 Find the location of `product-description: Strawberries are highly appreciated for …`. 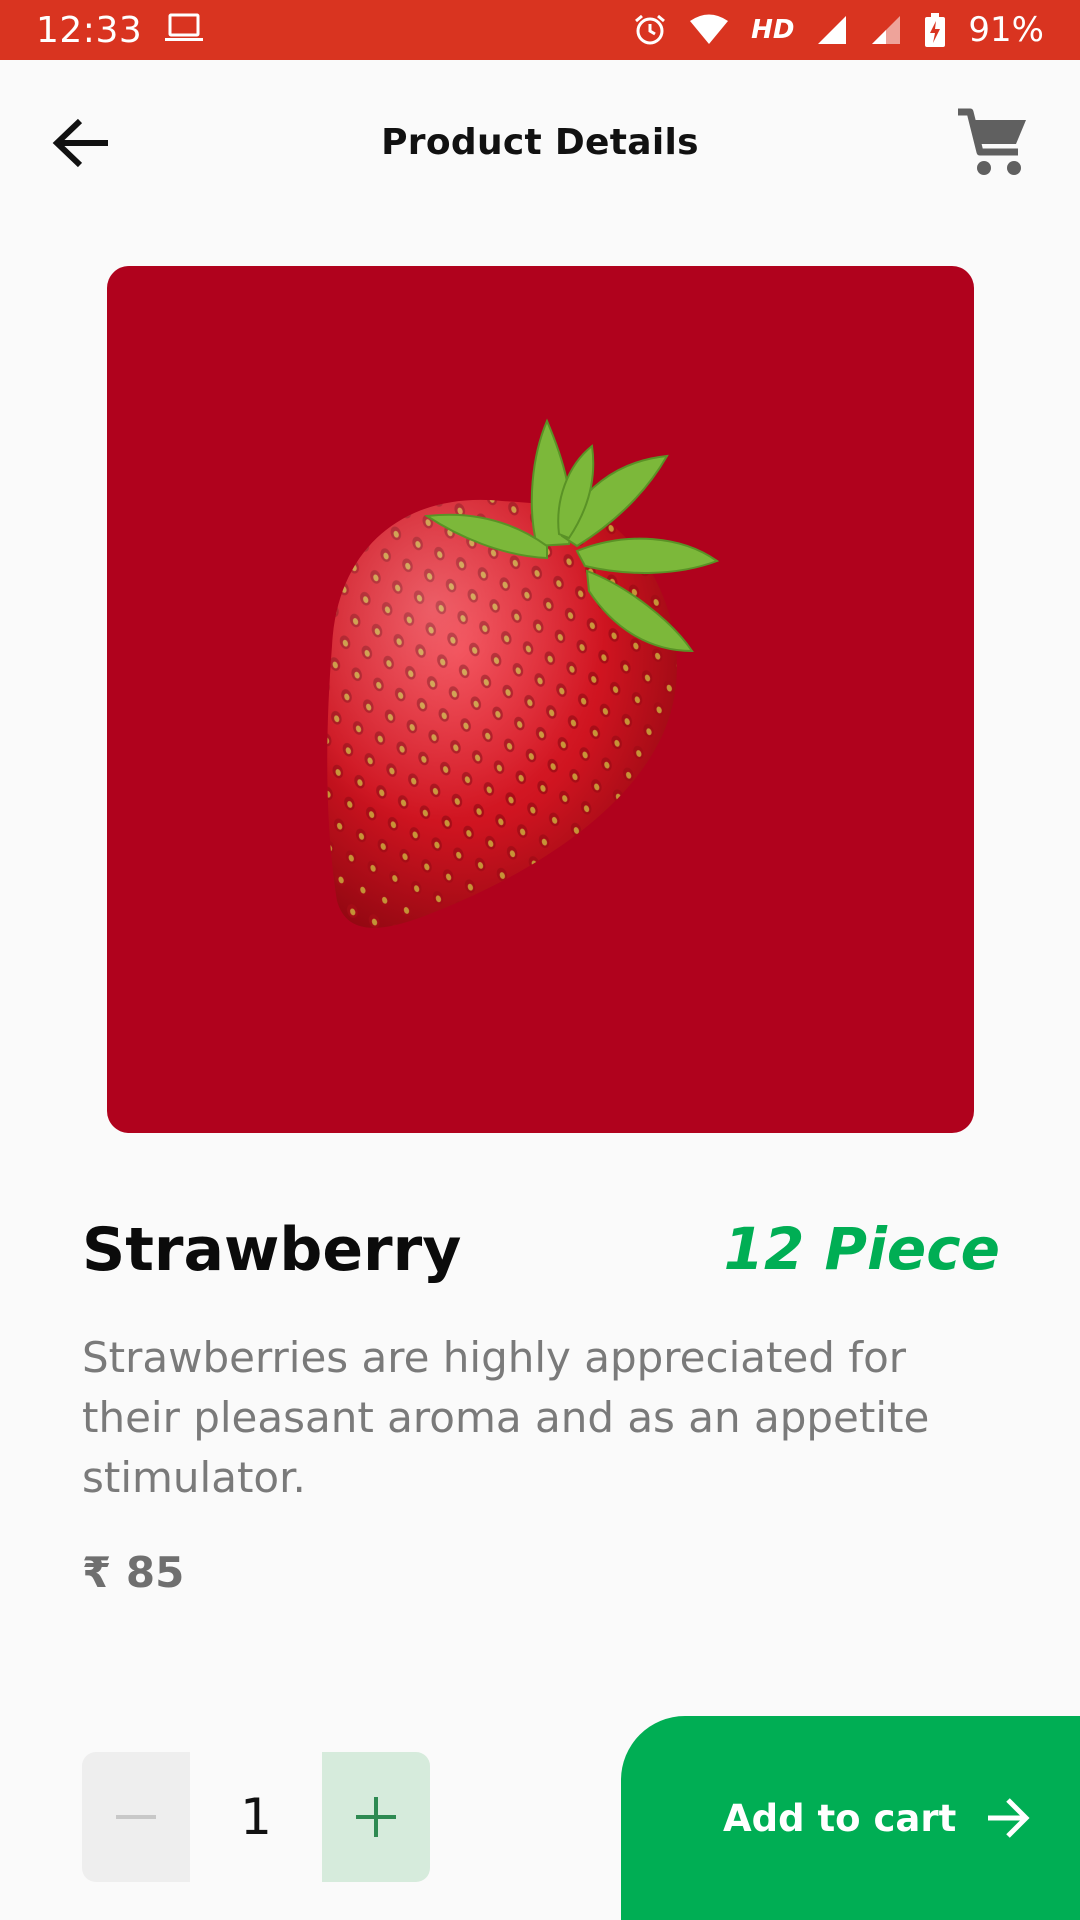

product-description: Strawberries are highly appreciated for … is located at coordinates (506, 1417).